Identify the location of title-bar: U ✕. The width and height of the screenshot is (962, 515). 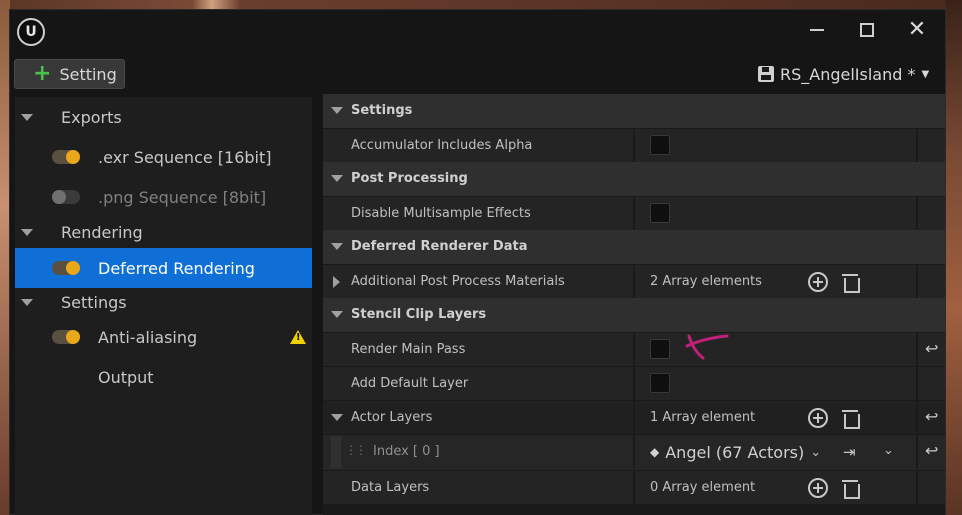
(477, 33).